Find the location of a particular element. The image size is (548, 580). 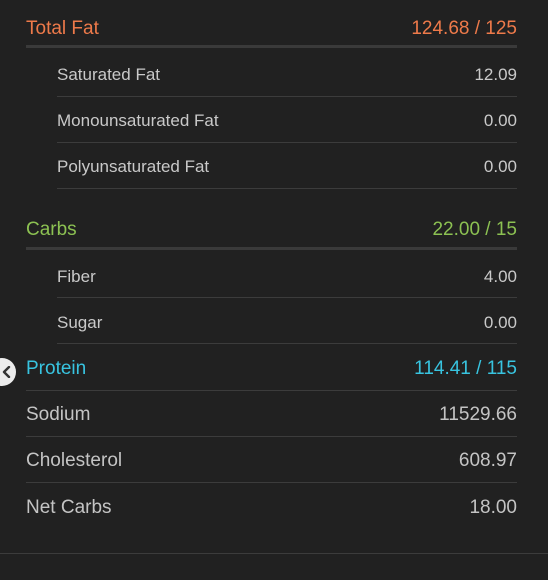

sodium-row: Sodium 11529.66 is located at coordinates (271, 415).